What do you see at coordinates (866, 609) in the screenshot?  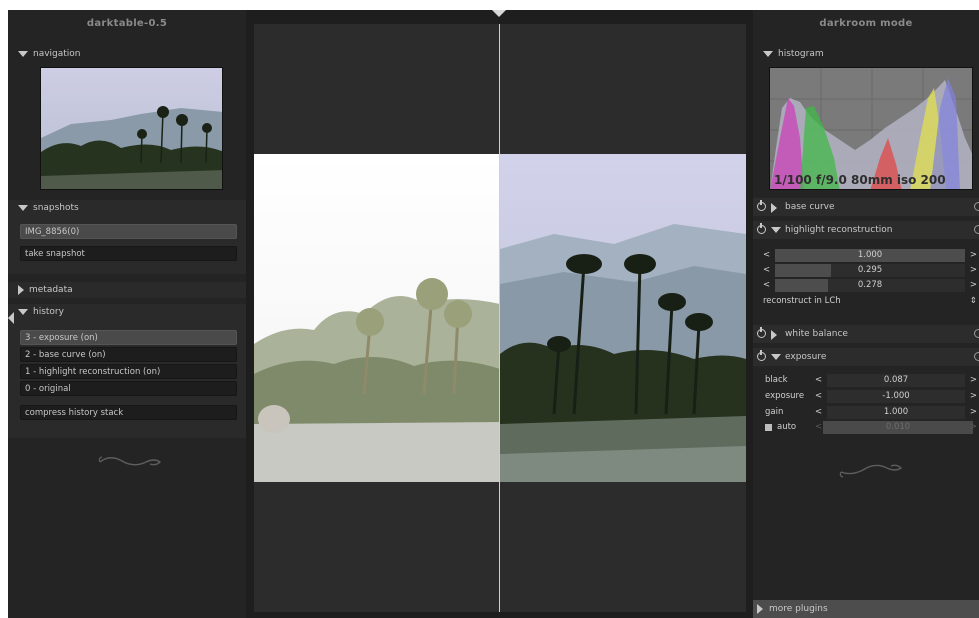 I see `more-plugins-header: more plugins` at bounding box center [866, 609].